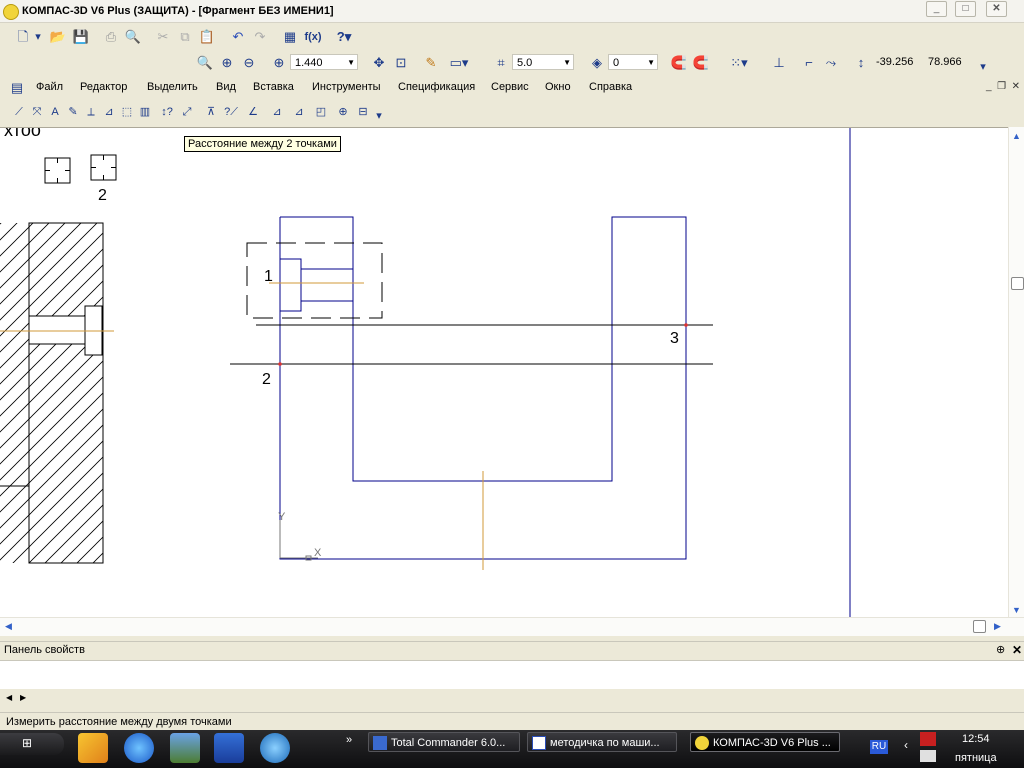 The height and width of the screenshot is (768, 1024). Describe the element at coordinates (976, 739) in the screenshot. I see `clock-time: 12:54` at that location.